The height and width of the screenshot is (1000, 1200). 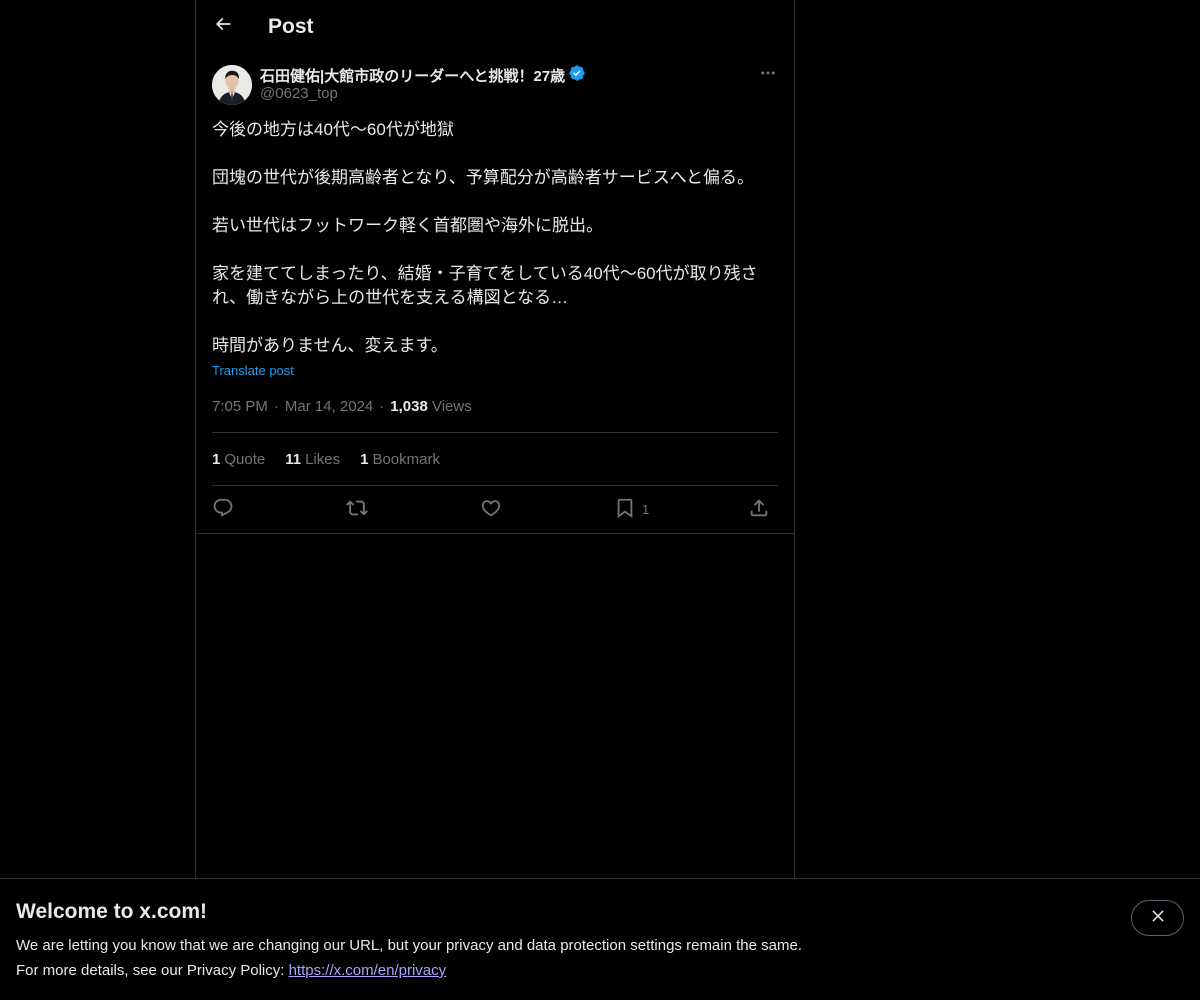 What do you see at coordinates (483, 177) in the screenshot?
I see `post-line: 団塊の世代が後期高齢者となり、予算配分が高齢者サービスへと偏る。` at bounding box center [483, 177].